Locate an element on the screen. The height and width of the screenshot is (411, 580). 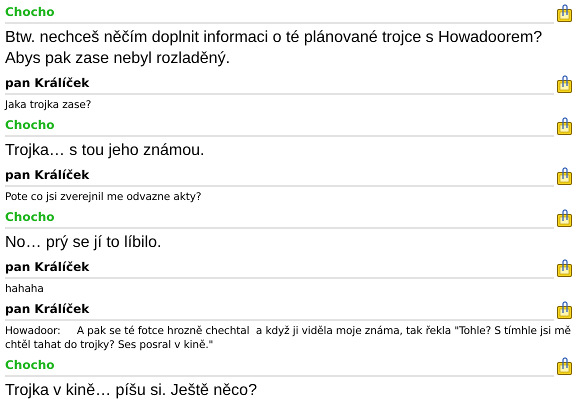
message-text: Btw. nechceš něčím doplnit informaci o té plánované trojce s Howadoorem? Abys pak zase nebyl rozladěný. is located at coordinates (274, 48).